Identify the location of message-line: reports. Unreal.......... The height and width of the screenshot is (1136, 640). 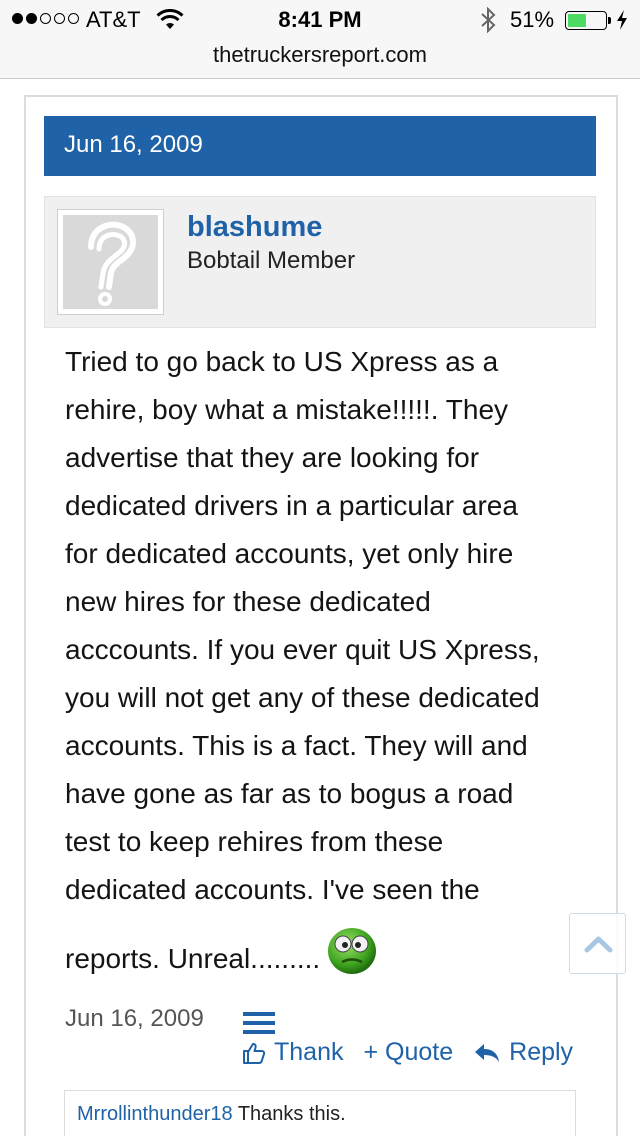
(193, 958).